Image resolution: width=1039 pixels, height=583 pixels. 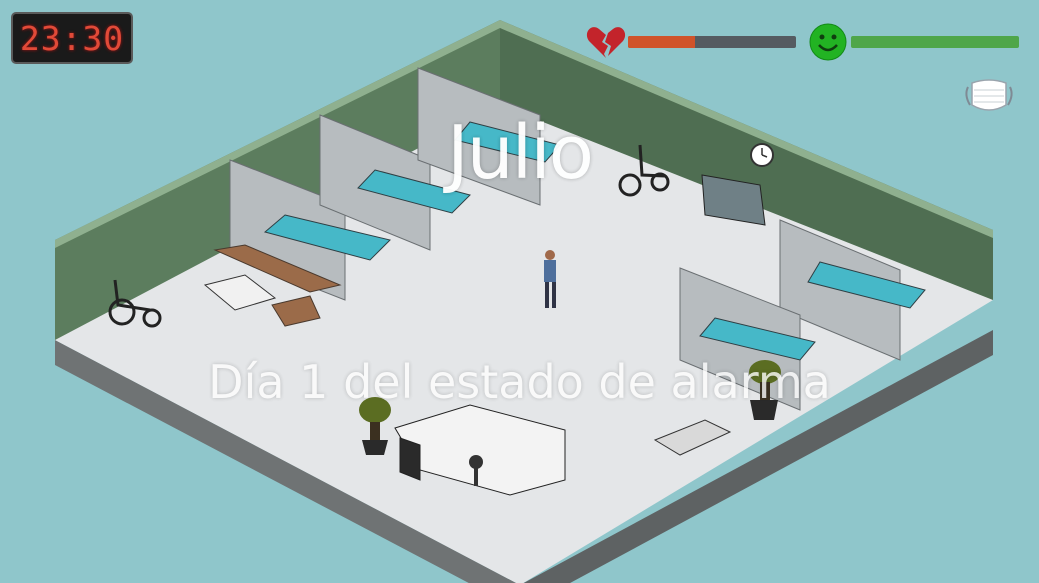 I want to click on clock-time: 23:30, so click(x=72, y=38).